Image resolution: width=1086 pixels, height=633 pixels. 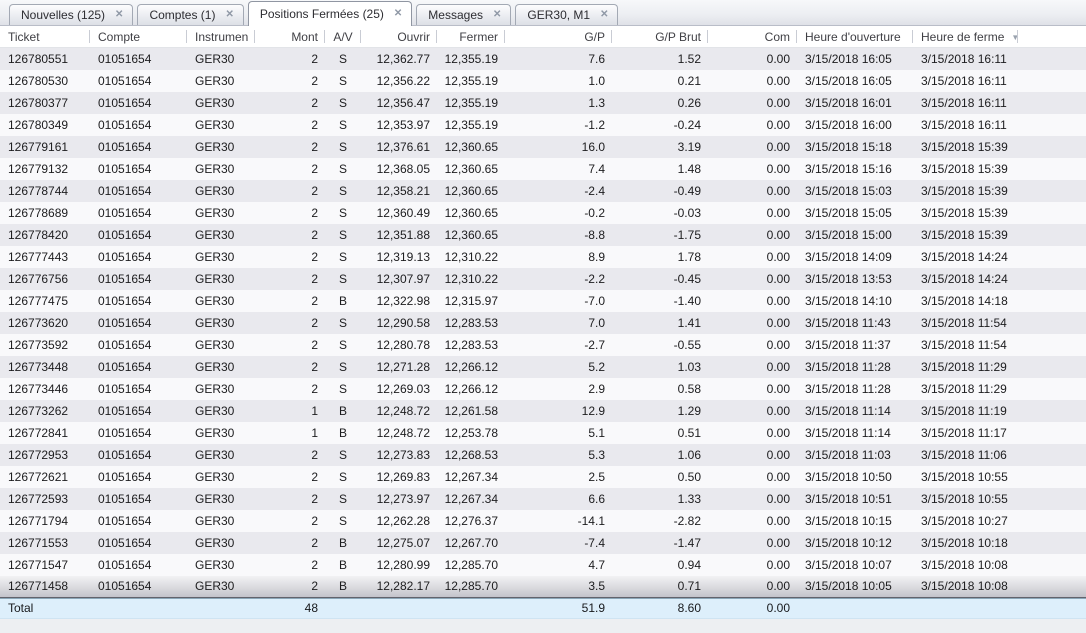 I want to click on cell-ticket: 126772593, so click(x=38, y=499).